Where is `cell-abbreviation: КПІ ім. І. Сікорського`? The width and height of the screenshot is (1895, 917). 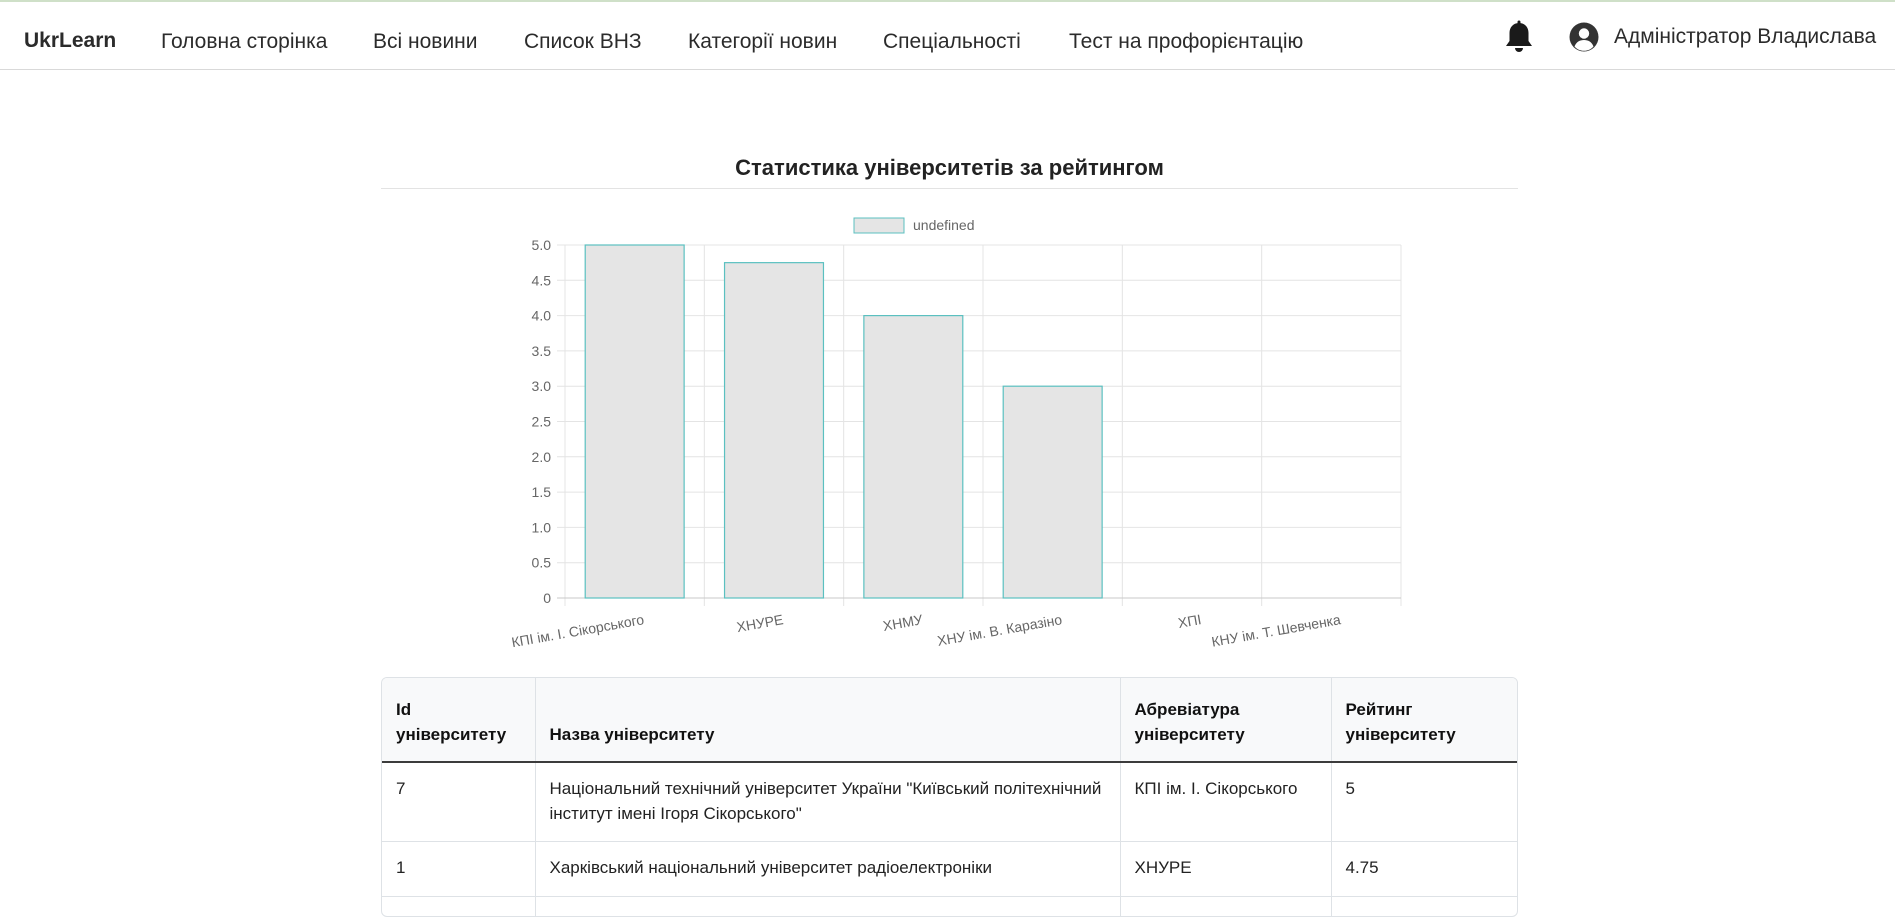 cell-abbreviation: КПІ ім. І. Сікорського is located at coordinates (1226, 802).